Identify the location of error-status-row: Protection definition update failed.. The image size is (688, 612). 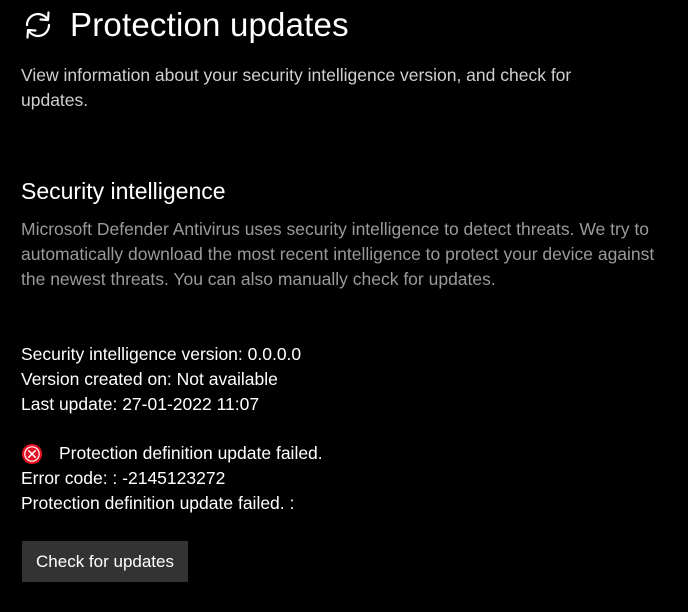
(172, 453).